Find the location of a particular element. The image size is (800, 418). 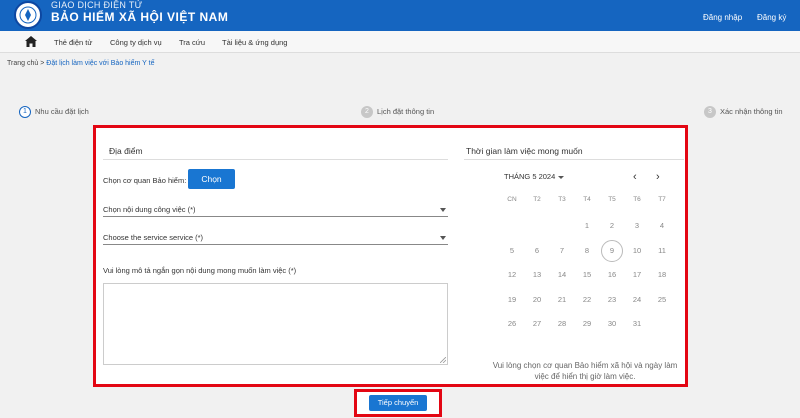

weekday-cn: CN is located at coordinates (512, 199).